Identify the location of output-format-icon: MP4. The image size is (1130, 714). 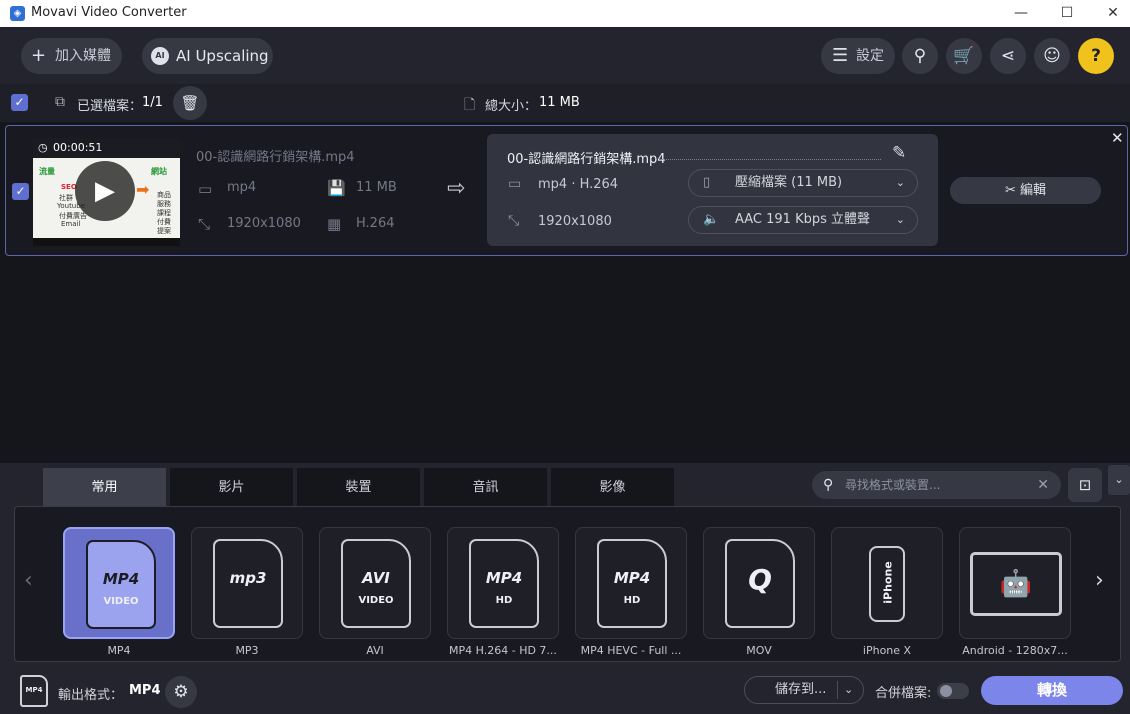
(34, 691).